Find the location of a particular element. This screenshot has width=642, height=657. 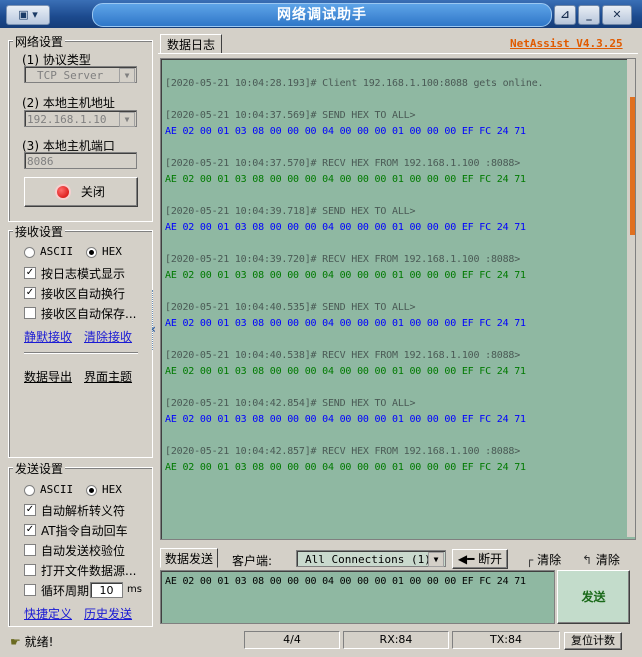

escape-parse-checkbox: ✓ is located at coordinates (30, 510).